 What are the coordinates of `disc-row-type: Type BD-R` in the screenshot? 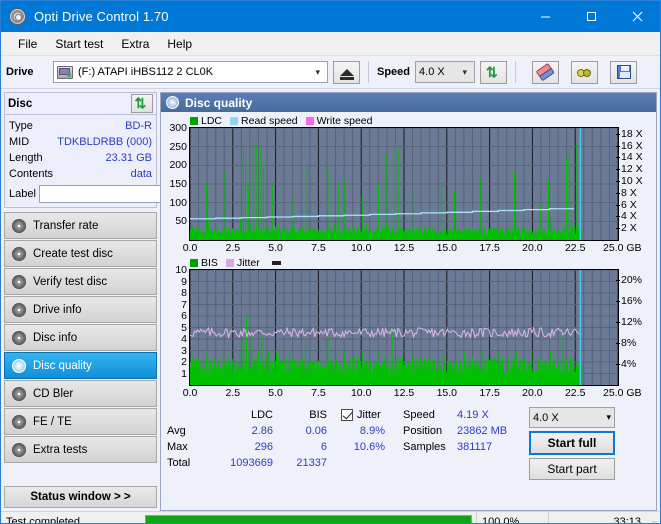 It's located at (80, 126).